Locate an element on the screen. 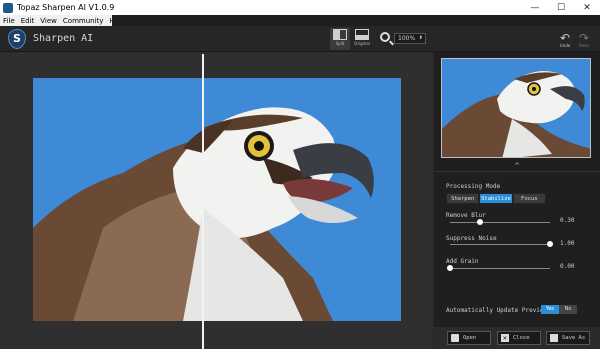 The width and height of the screenshot is (600, 349). toggle-yes: Yes is located at coordinates (550, 309).